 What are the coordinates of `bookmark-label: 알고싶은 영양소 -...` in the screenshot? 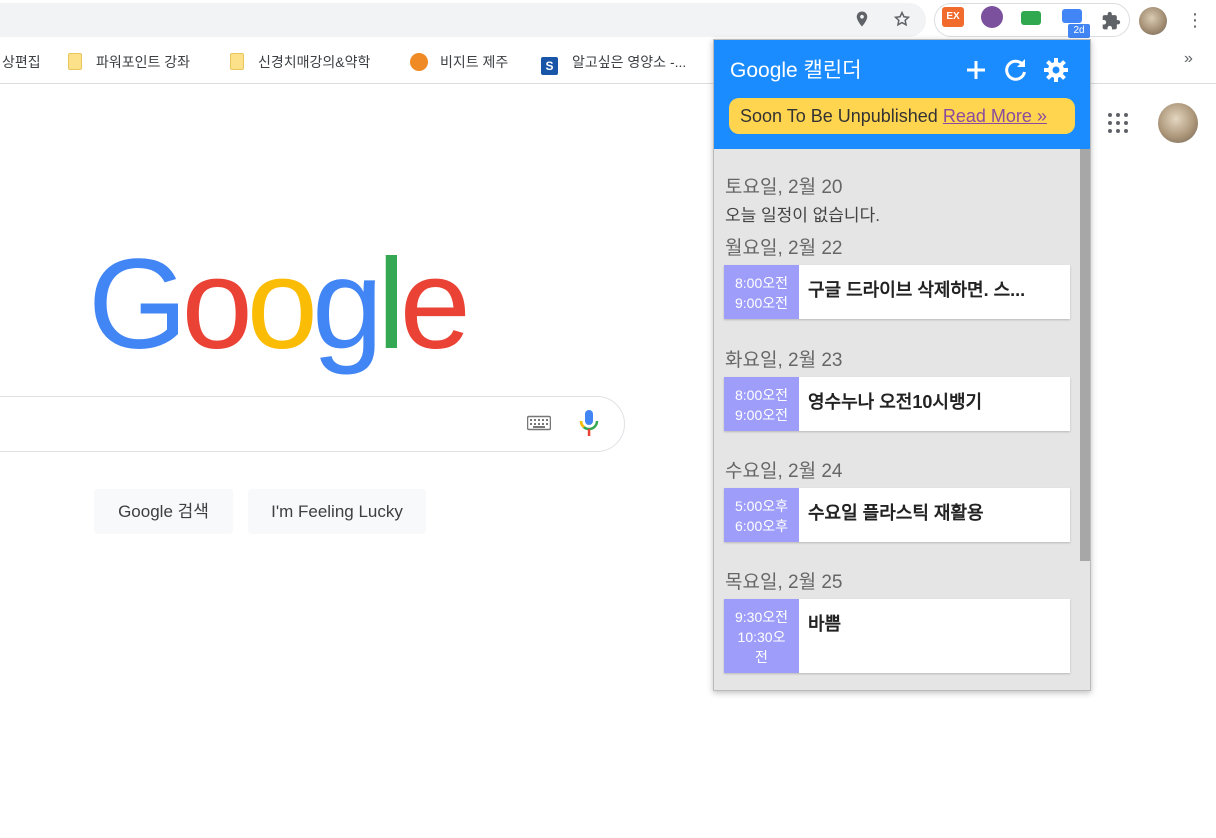 It's located at (629, 62).